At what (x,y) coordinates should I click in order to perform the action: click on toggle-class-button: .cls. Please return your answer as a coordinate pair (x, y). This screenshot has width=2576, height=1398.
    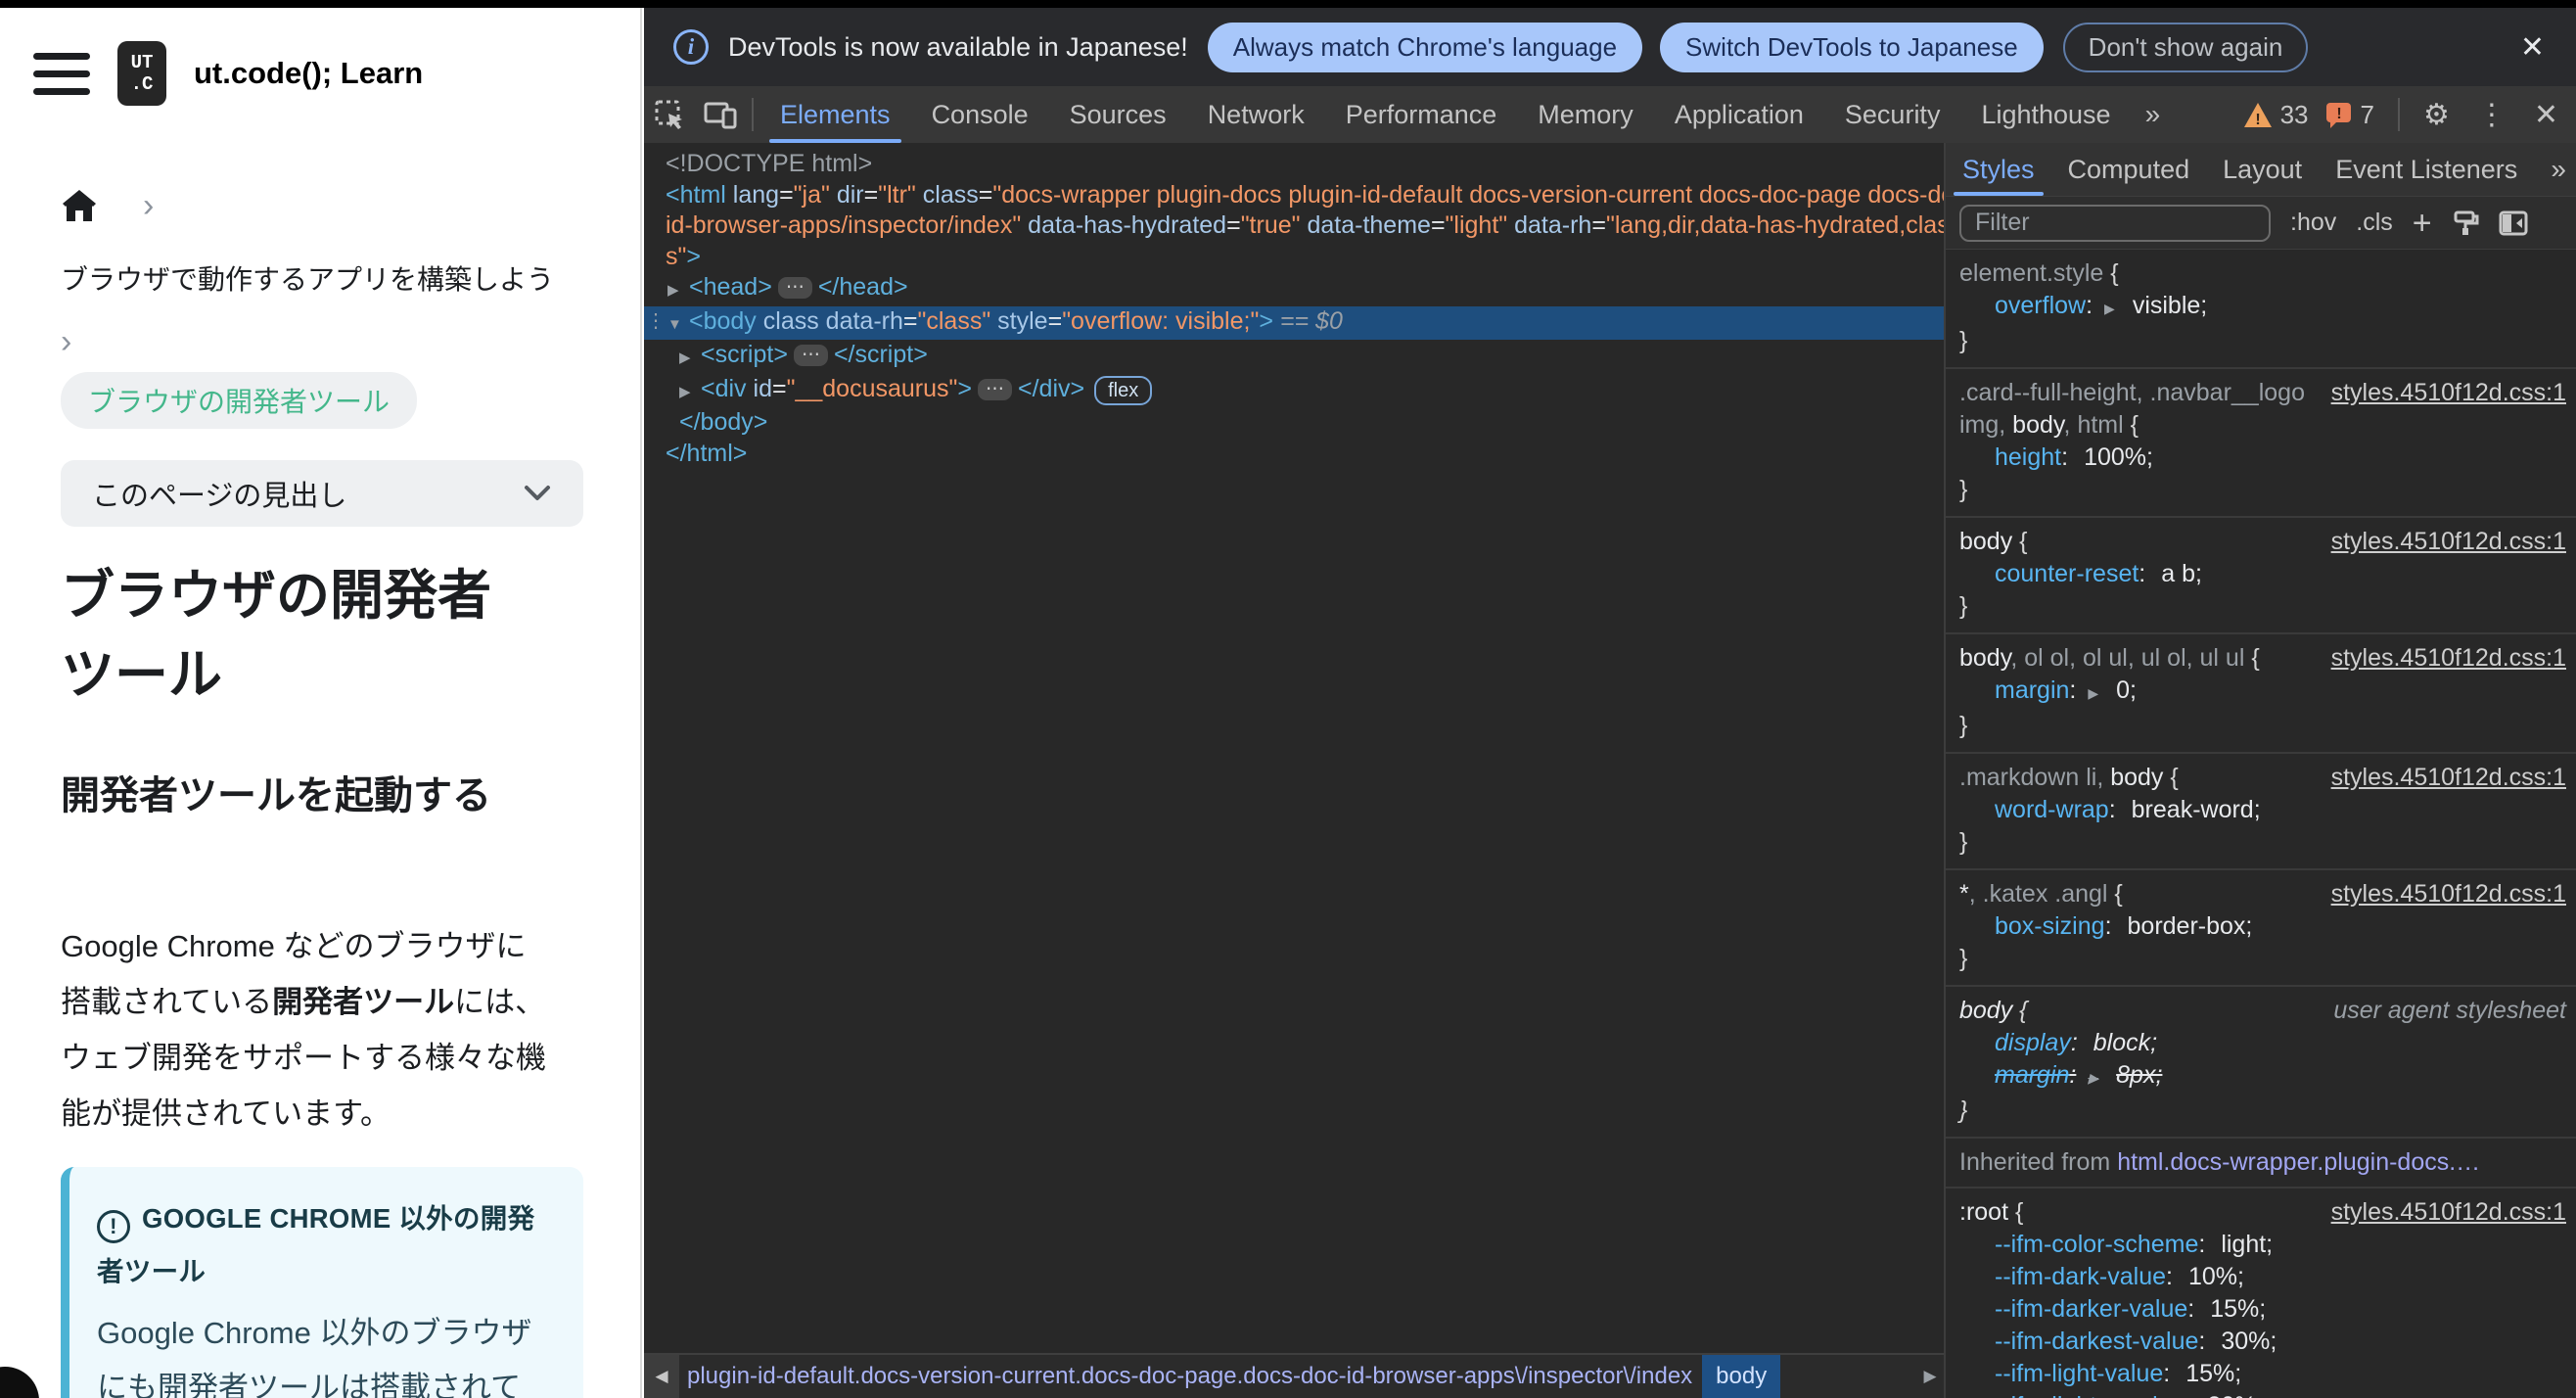
    Looking at the image, I should click on (2374, 223).